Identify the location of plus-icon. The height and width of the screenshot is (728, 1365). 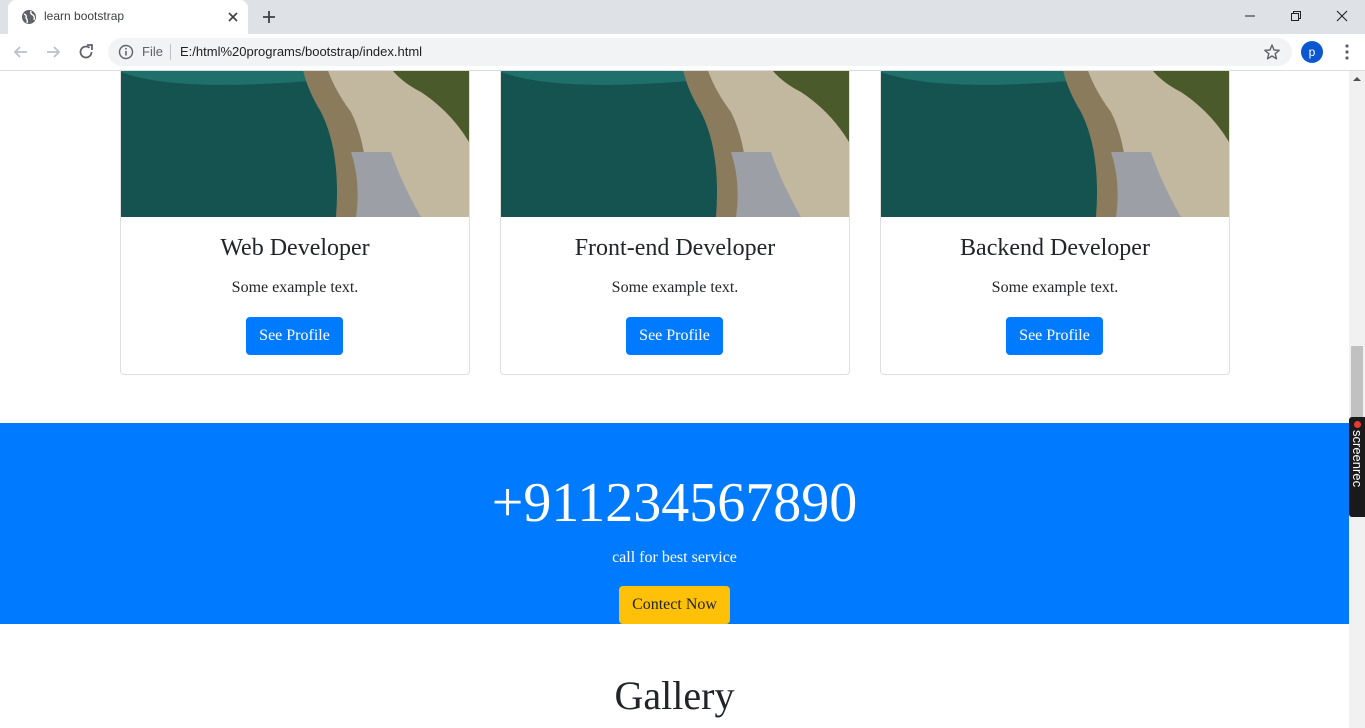
(269, 17).